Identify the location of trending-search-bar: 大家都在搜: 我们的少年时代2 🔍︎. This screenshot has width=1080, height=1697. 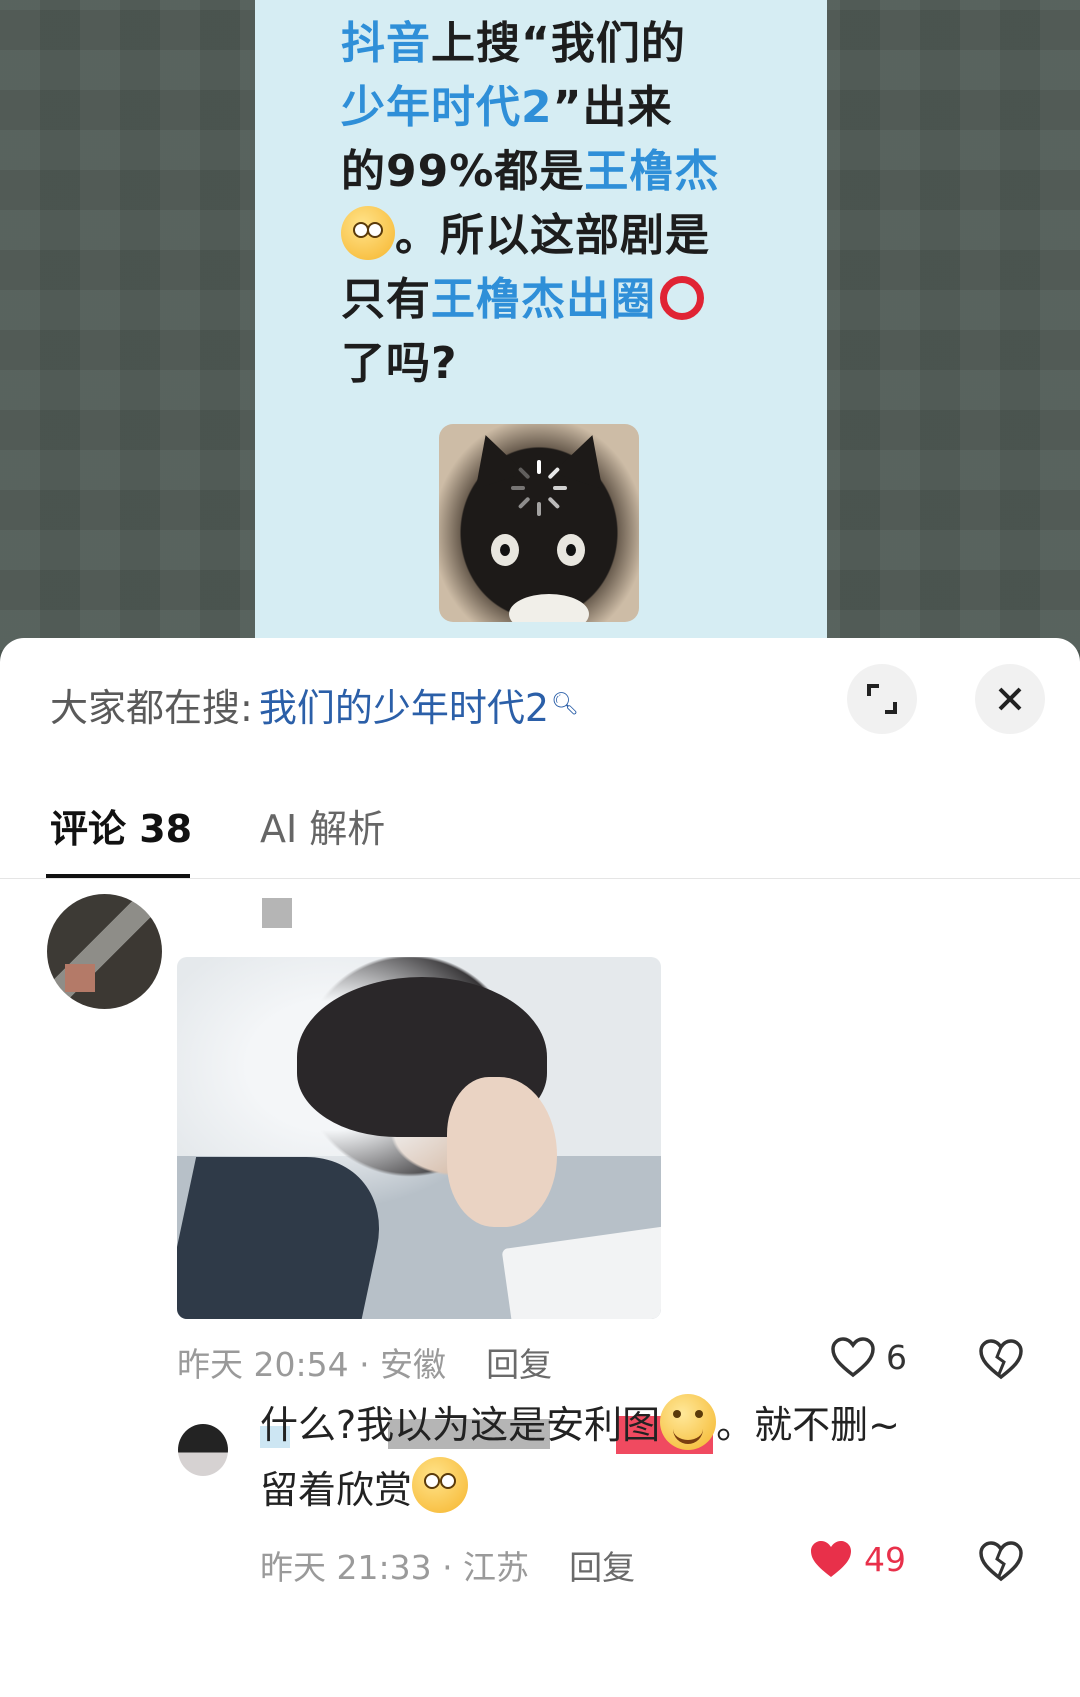
(314, 704).